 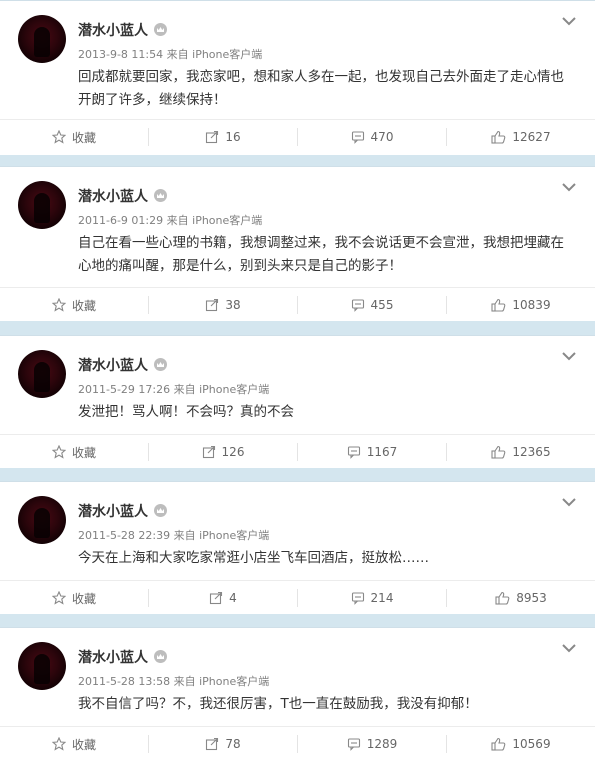 What do you see at coordinates (223, 137) in the screenshot?
I see `repost-button: 16` at bounding box center [223, 137].